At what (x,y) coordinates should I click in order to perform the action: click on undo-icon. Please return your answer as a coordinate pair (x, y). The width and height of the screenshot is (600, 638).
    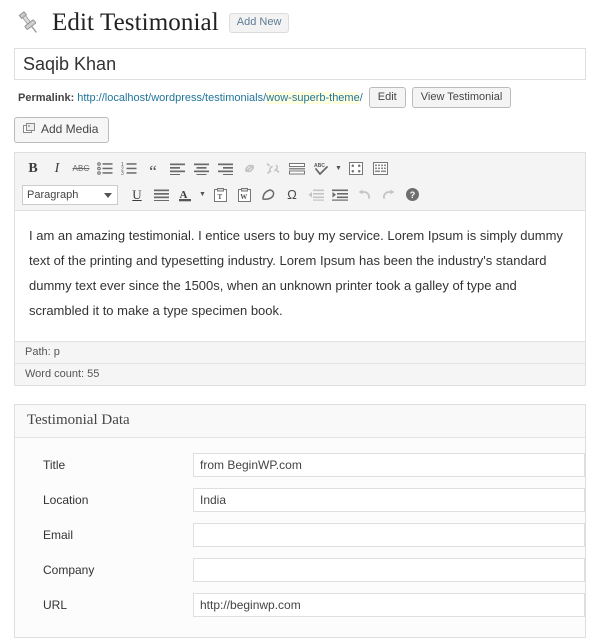
    Looking at the image, I should click on (364, 195).